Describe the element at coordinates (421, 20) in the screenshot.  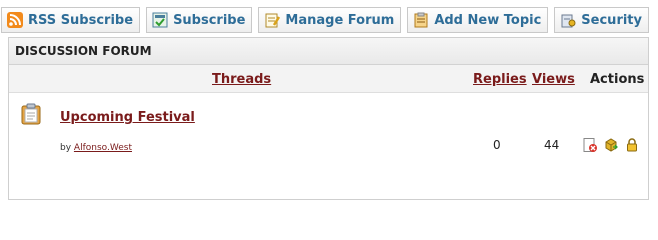
I see `new-topic-icon` at that location.